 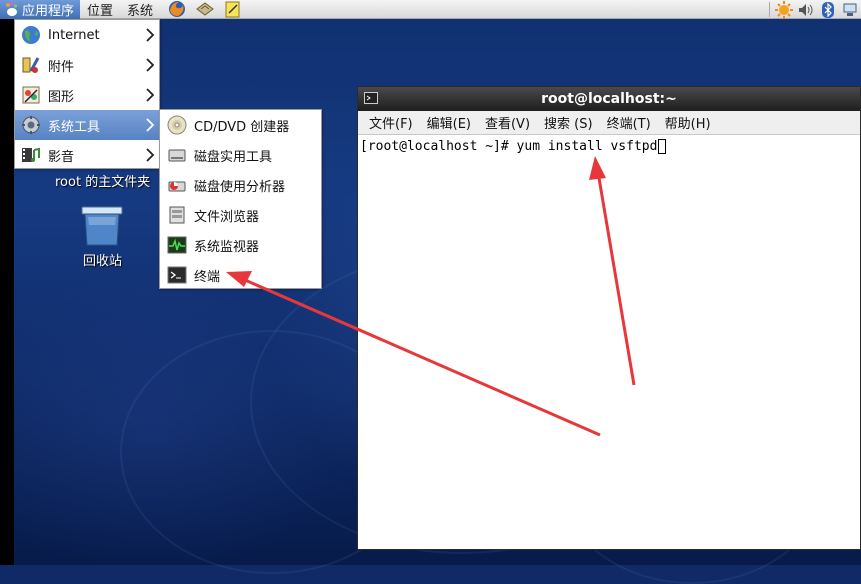 I want to click on menu-item-label: 附件, so click(x=61, y=67).